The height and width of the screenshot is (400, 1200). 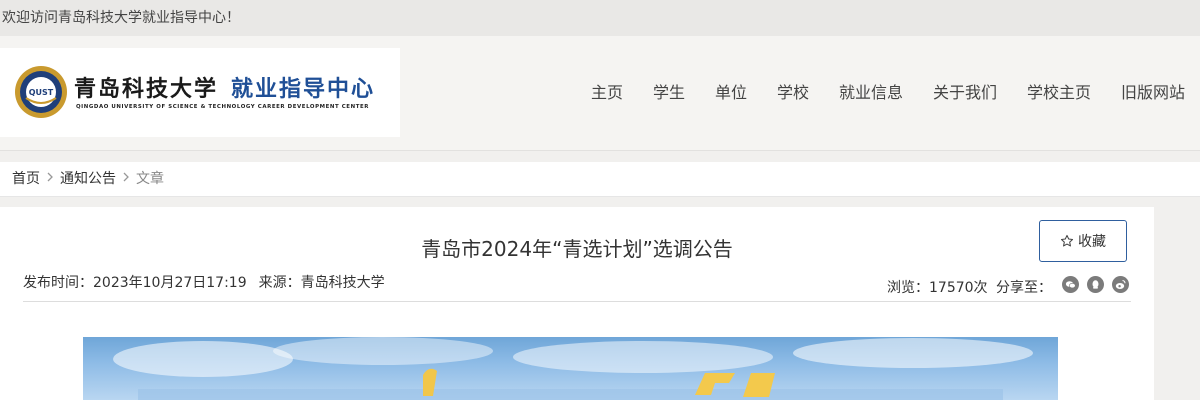 What do you see at coordinates (871, 93) in the screenshot?
I see `nav-item-job-info: 就业信息` at bounding box center [871, 93].